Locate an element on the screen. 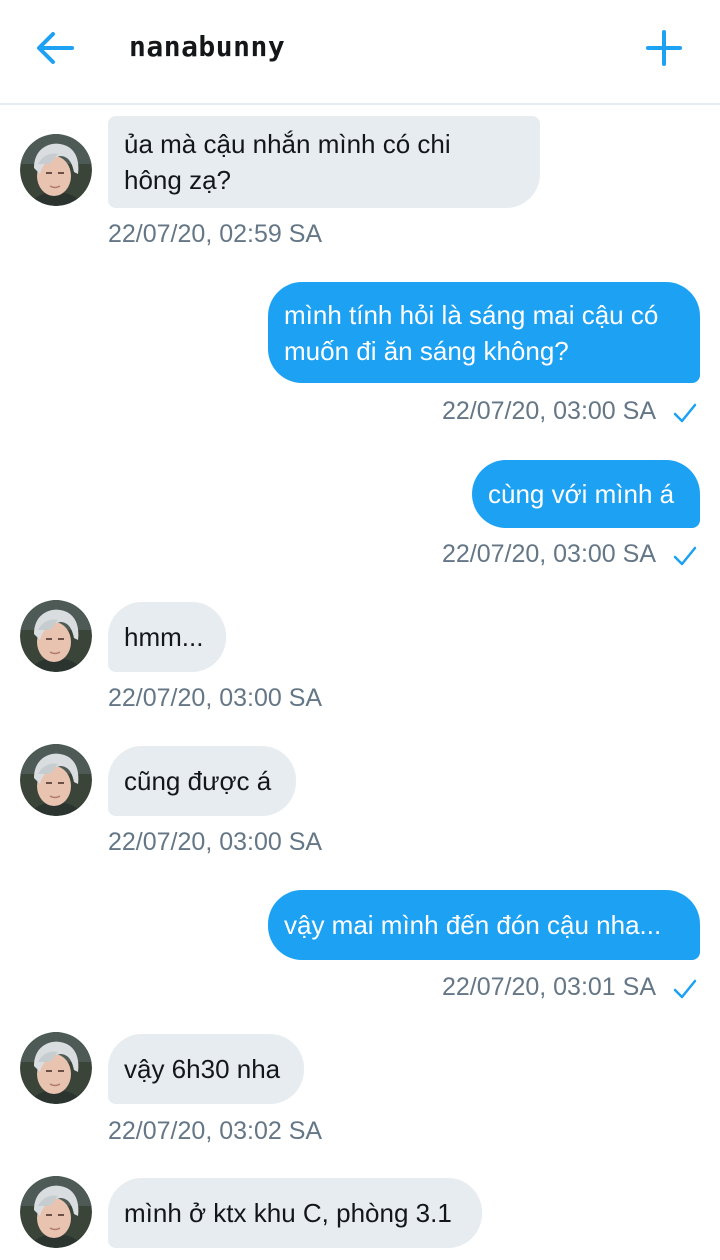 The width and height of the screenshot is (720, 1260). message-timestamp: 22/07/20, 02:59 SA is located at coordinates (215, 234).